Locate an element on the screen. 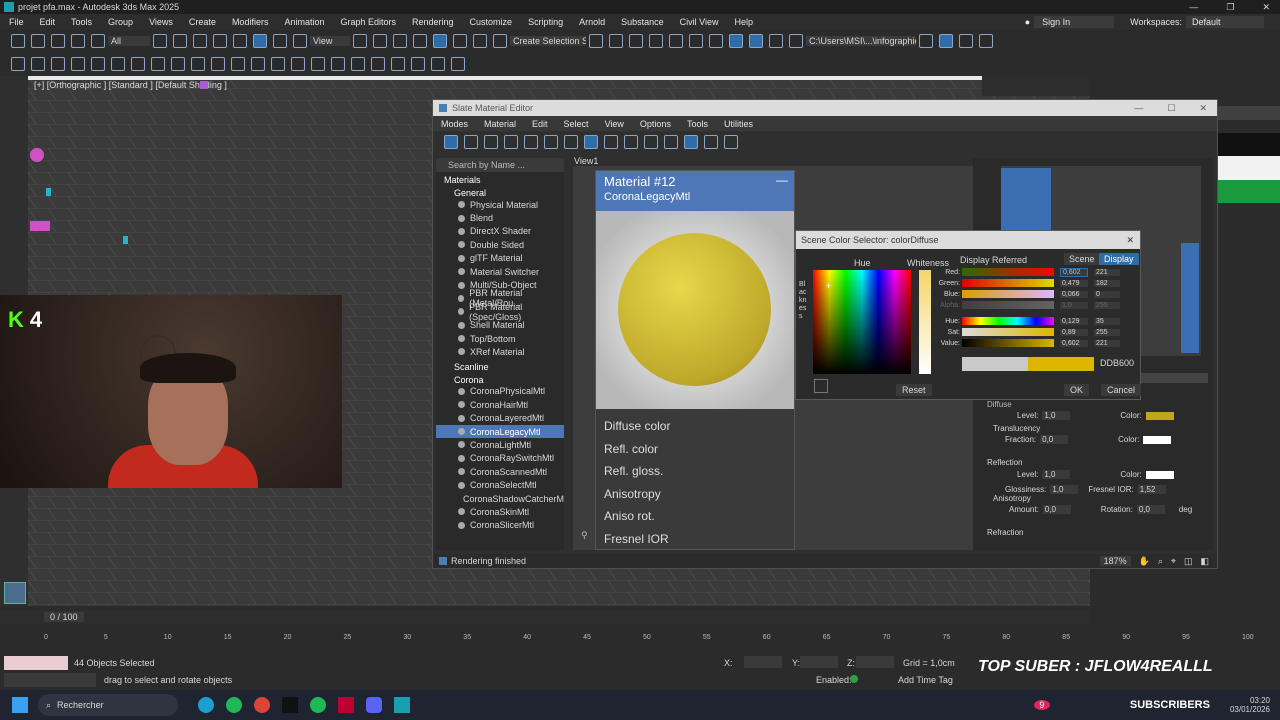 This screenshot has width=1280, height=720. camera-icon is located at coordinates (298, 64).